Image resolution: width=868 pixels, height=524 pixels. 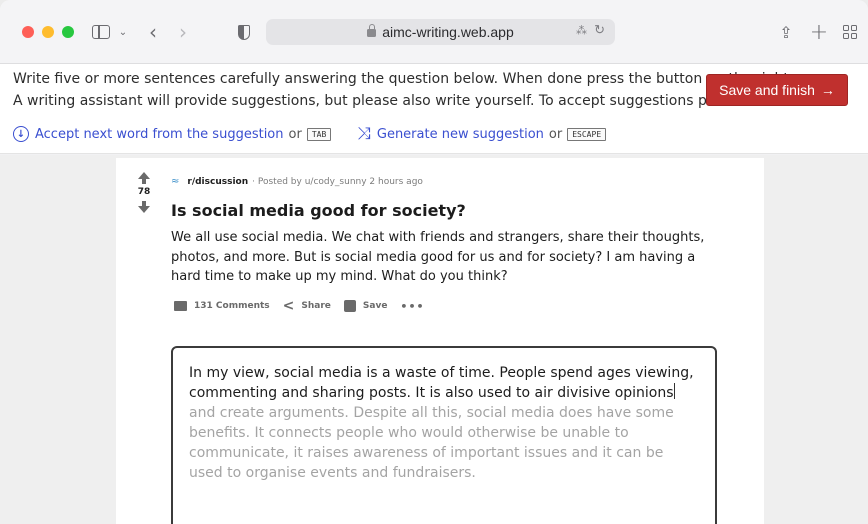 What do you see at coordinates (217, 182) in the screenshot?
I see `subreddit-link: r/discussion` at bounding box center [217, 182].